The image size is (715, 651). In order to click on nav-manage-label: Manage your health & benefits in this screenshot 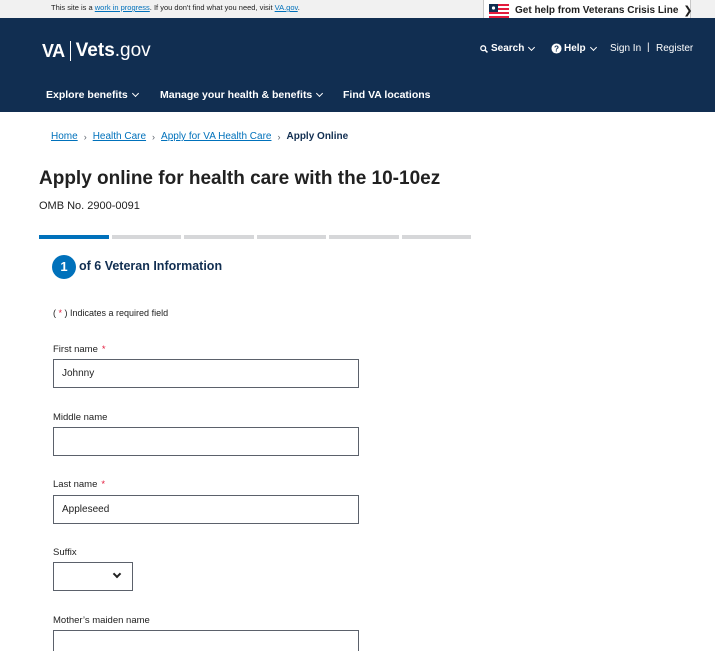, I will do `click(236, 95)`.